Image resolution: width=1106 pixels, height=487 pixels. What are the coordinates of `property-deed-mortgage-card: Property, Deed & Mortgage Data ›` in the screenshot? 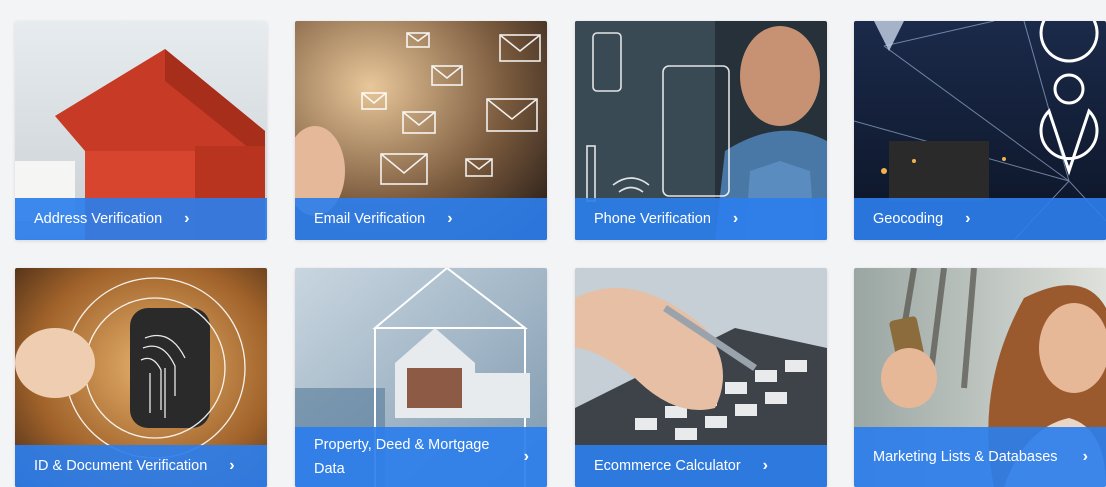 It's located at (421, 377).